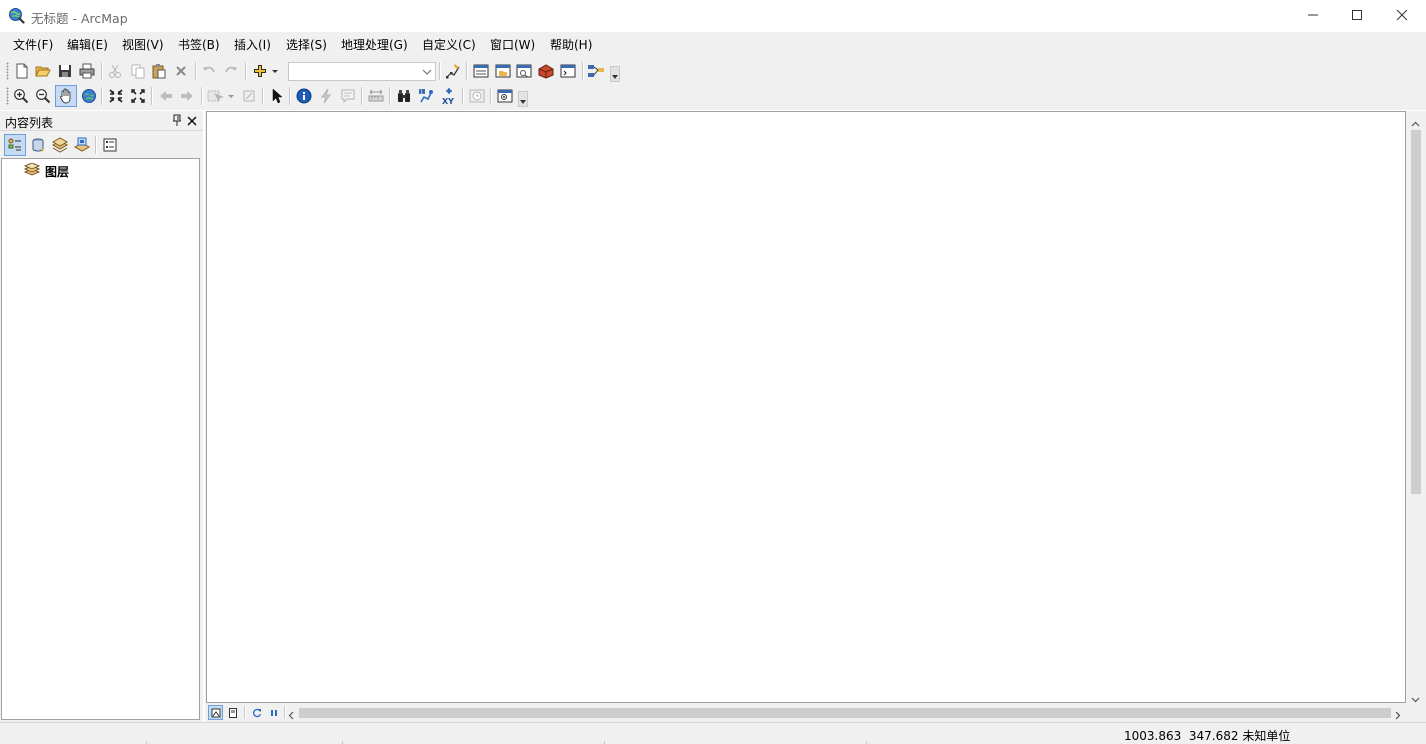 The width and height of the screenshot is (1426, 744). I want to click on menu-windows: 窗口(W), so click(512, 45).